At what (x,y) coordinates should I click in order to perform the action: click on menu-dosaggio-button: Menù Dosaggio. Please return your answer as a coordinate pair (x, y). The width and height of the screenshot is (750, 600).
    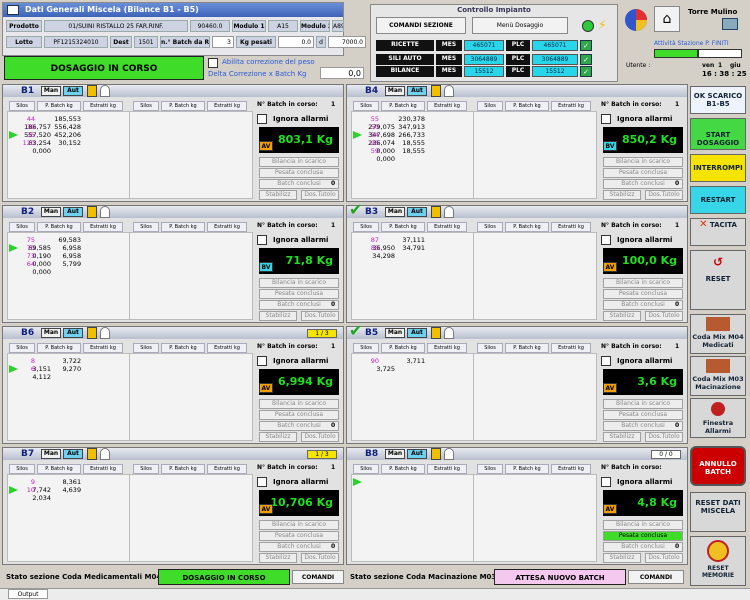
    Looking at the image, I should click on (520, 25).